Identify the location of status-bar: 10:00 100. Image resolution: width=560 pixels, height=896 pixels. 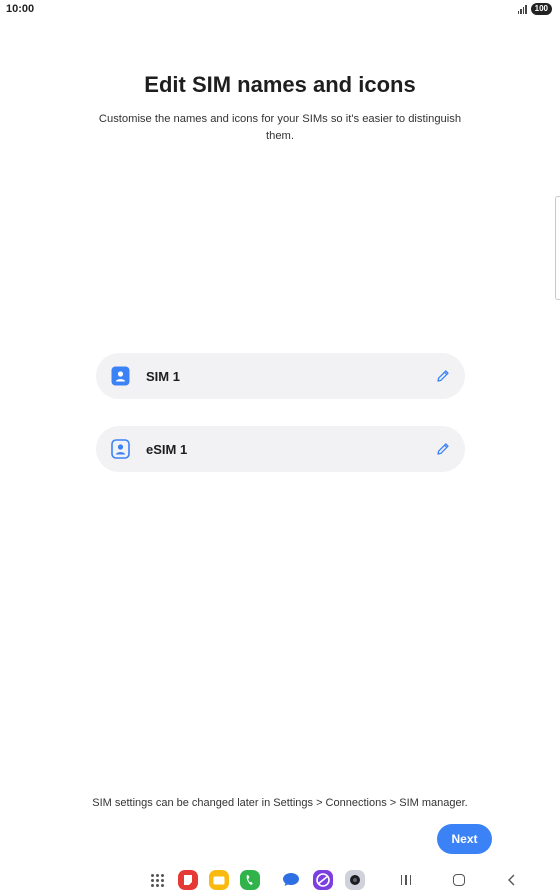
(280, 10).